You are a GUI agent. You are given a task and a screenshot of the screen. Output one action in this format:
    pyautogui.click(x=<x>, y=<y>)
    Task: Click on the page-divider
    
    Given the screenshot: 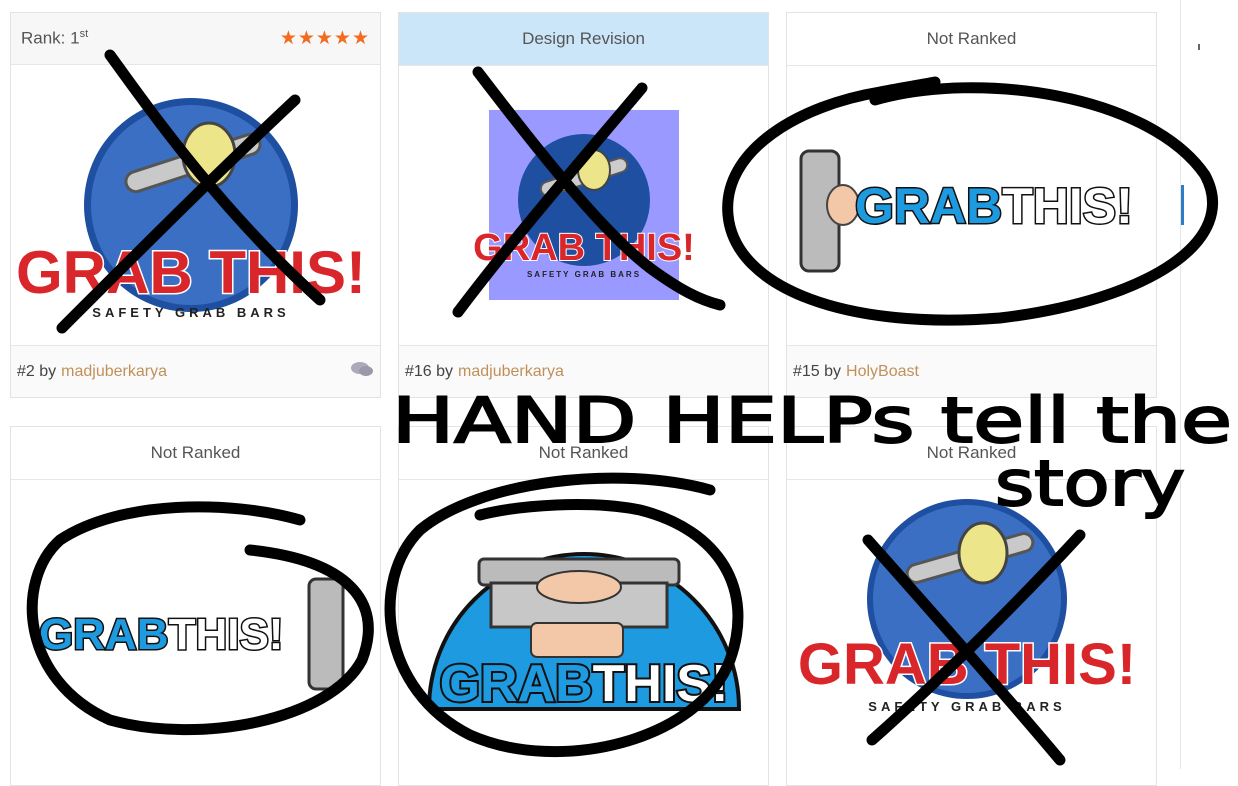 What is the action you would take?
    pyautogui.click(x=1180, y=384)
    